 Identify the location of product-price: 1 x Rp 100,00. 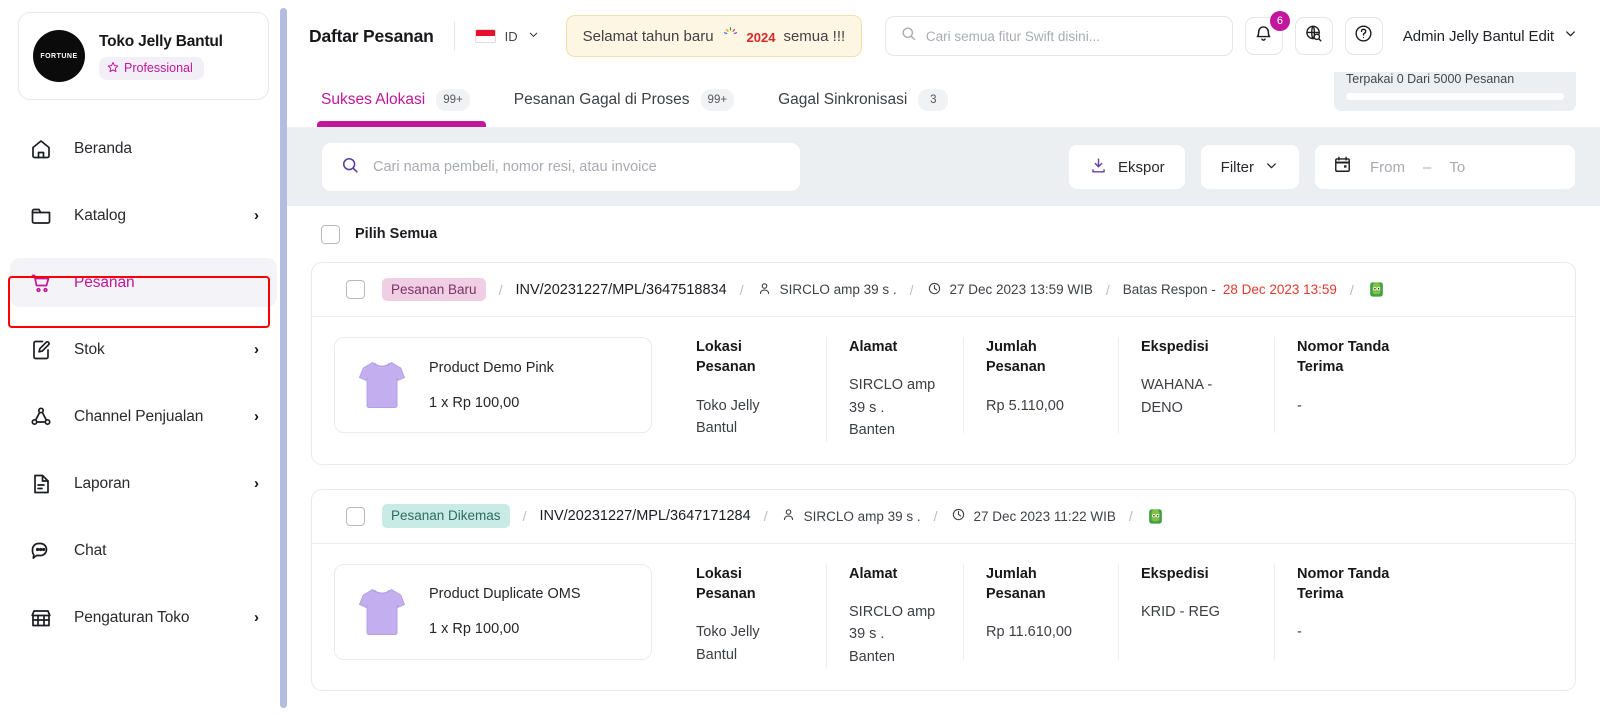
(474, 629).